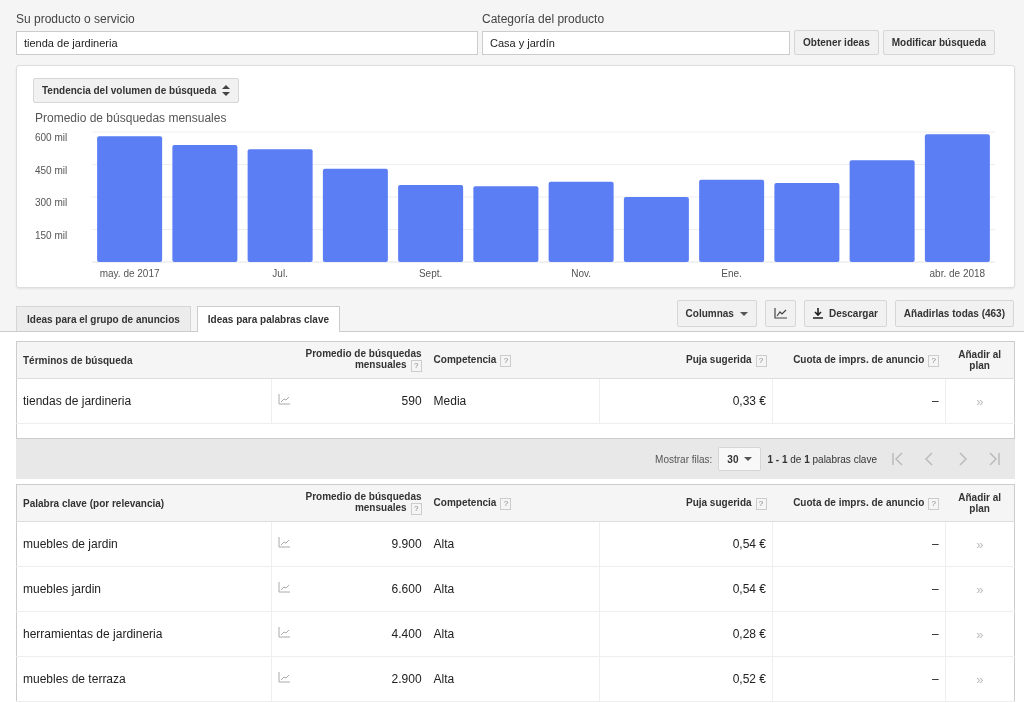  I want to click on searches-cell: 4.400, so click(366, 634).